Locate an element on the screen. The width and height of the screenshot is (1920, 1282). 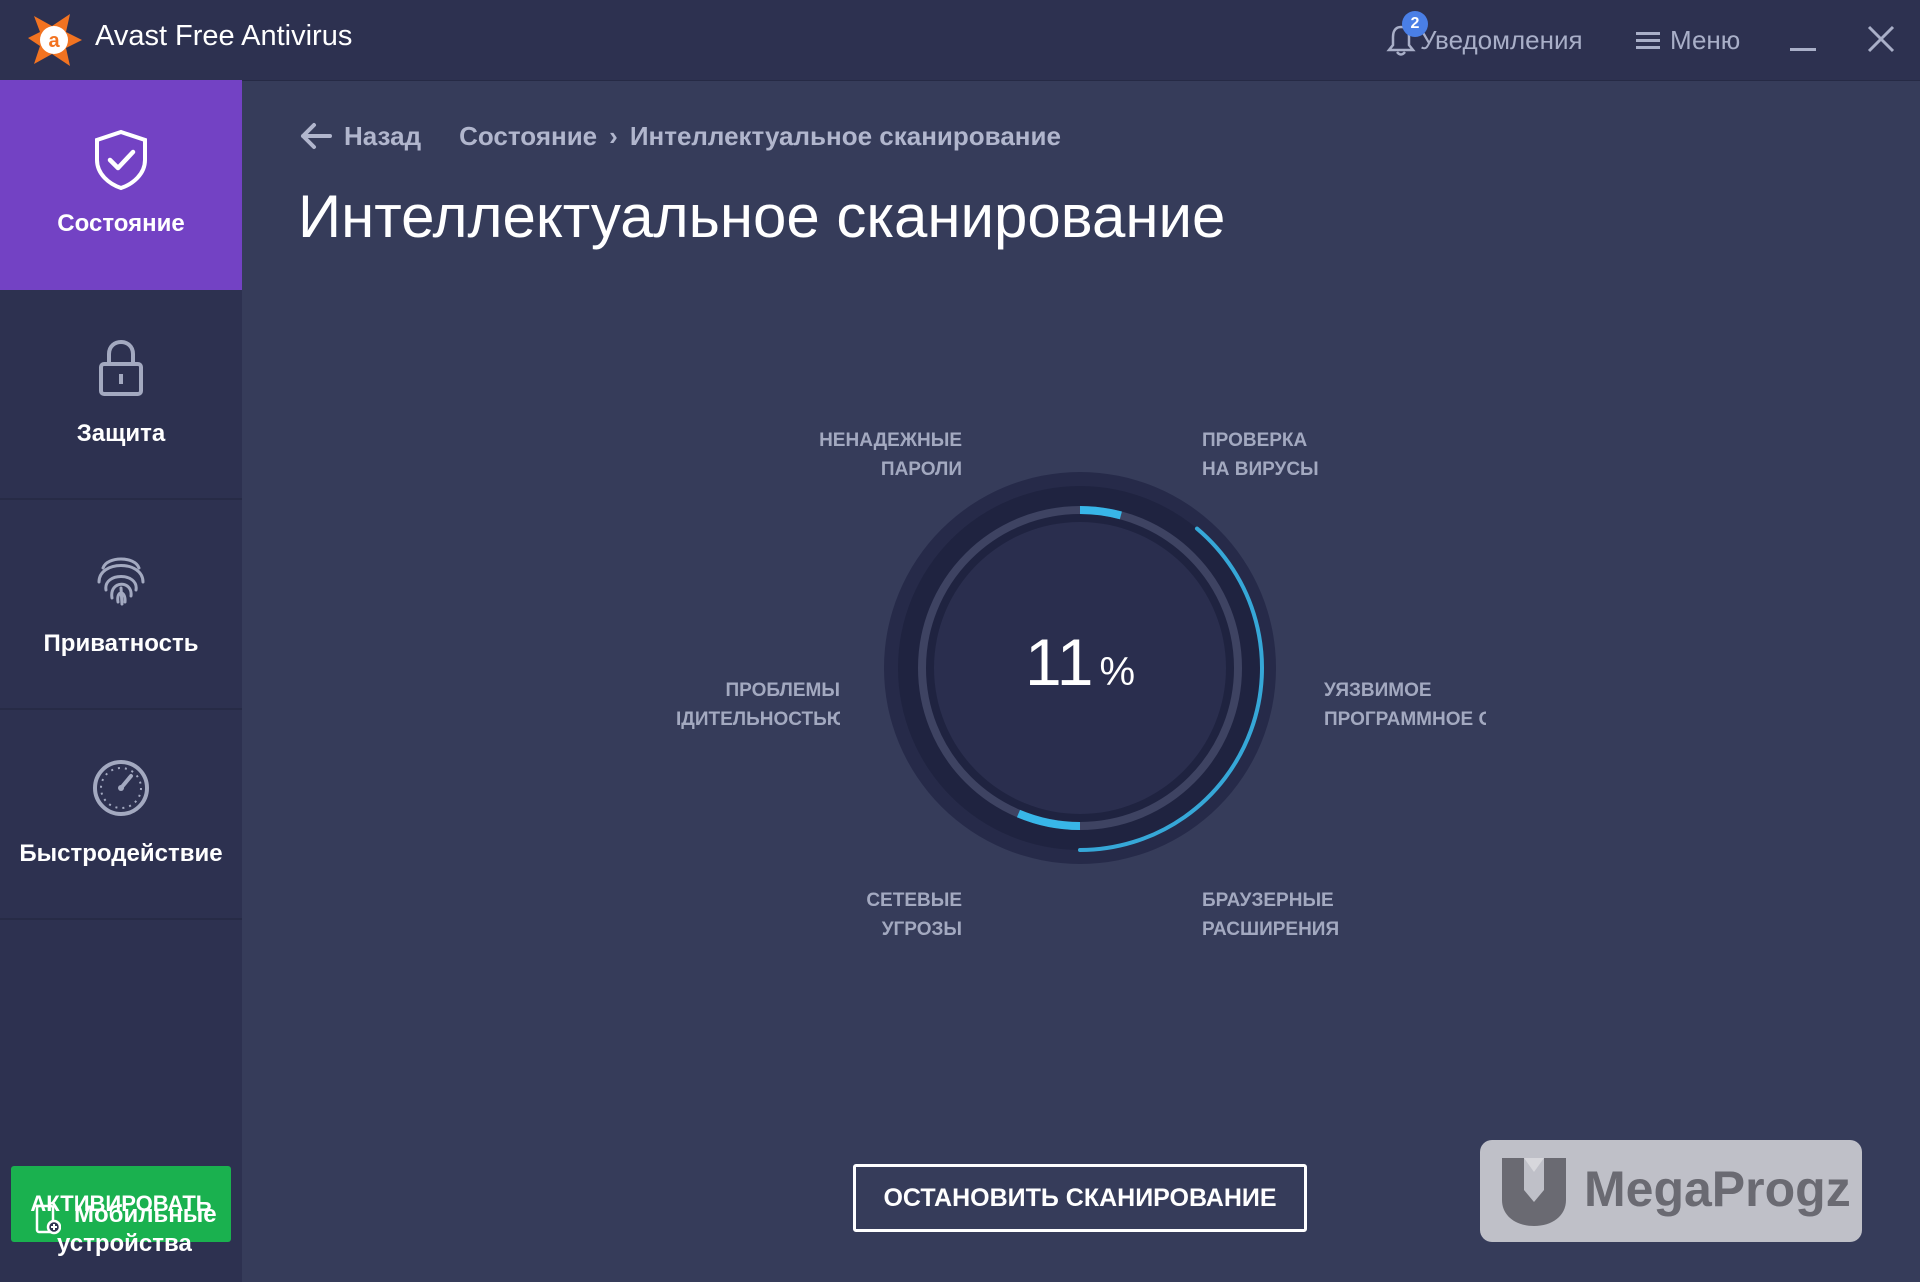
category-line: ПРОВЕРКА is located at coordinates (1255, 440).